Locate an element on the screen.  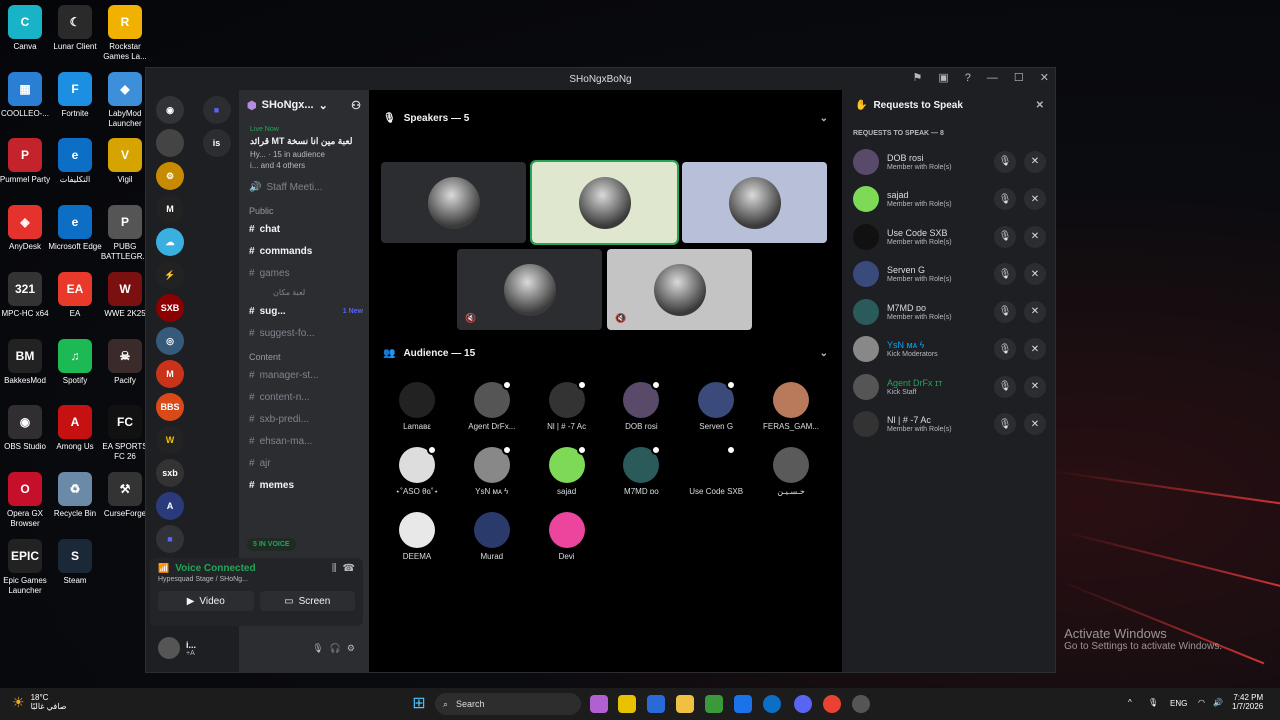
language-indicator: ENG is located at coordinates (1178, 703).